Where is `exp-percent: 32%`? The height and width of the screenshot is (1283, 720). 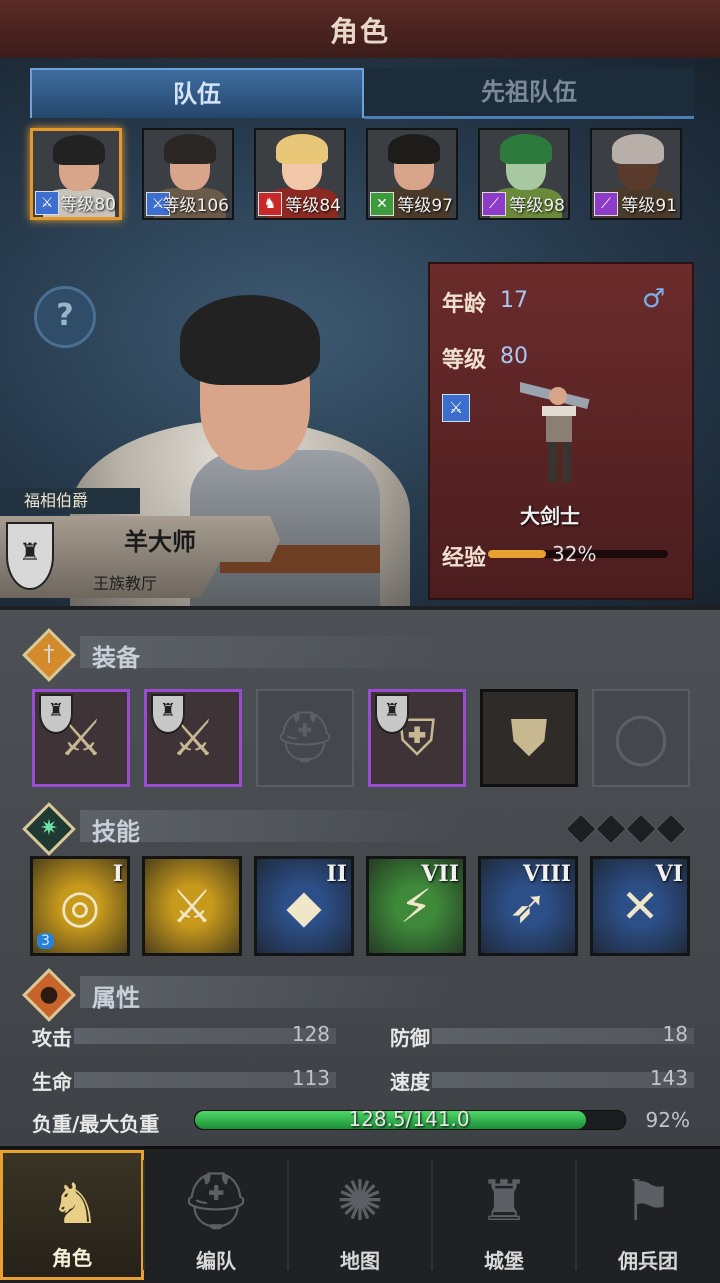
exp-percent: 32% is located at coordinates (574, 554).